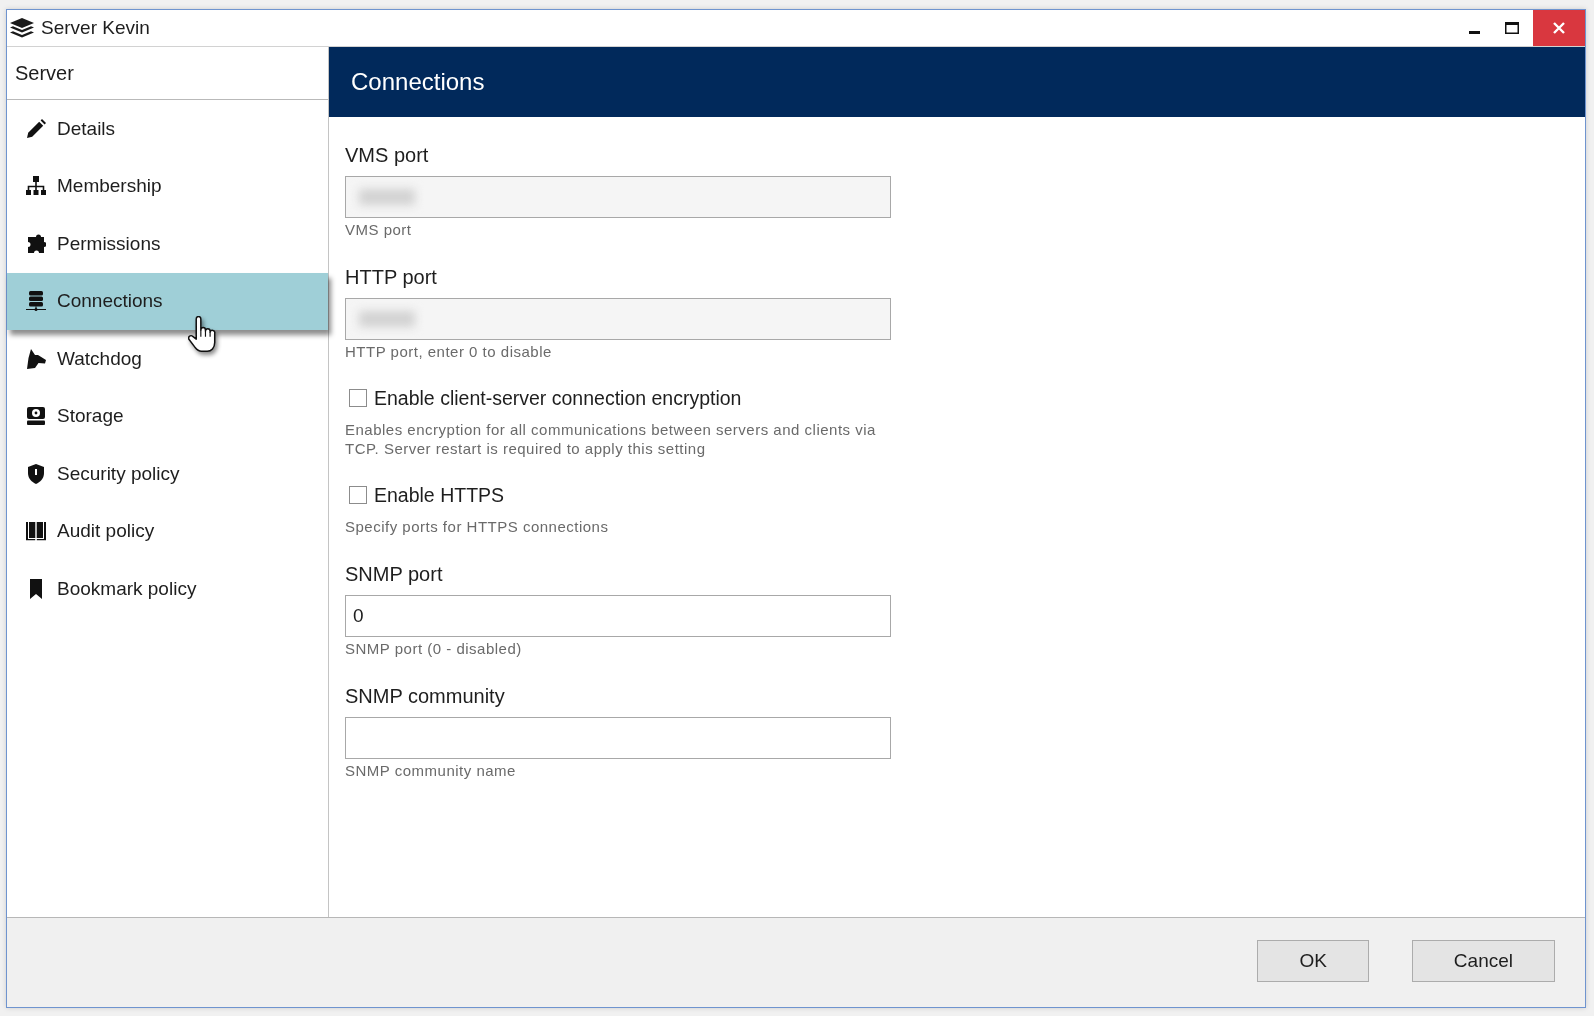 The height and width of the screenshot is (1016, 1594). I want to click on field-label: SNMP port, so click(394, 574).